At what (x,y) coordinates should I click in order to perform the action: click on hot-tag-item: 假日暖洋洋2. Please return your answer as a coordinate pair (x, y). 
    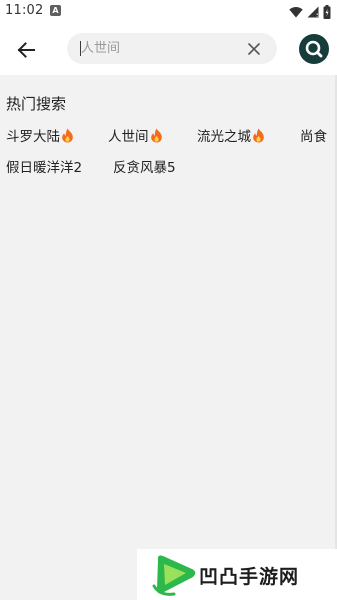
    Looking at the image, I should click on (44, 166).